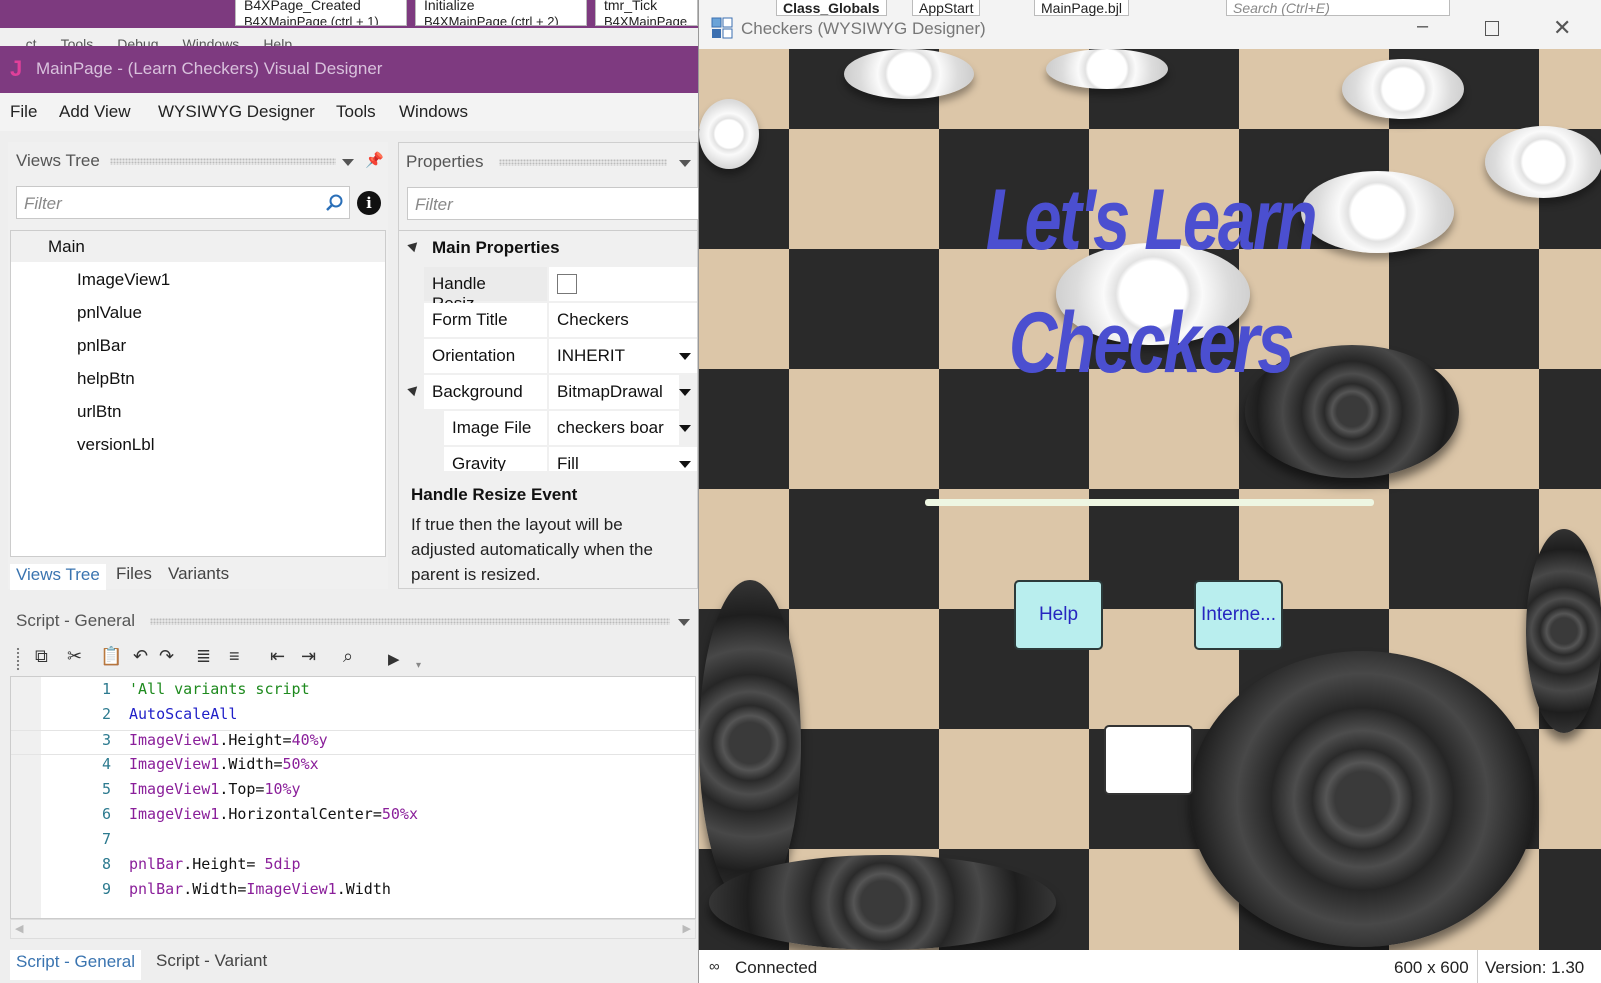 This screenshot has height=983, width=1601. I want to click on tab-script-variant: Script - Variant, so click(211, 961).